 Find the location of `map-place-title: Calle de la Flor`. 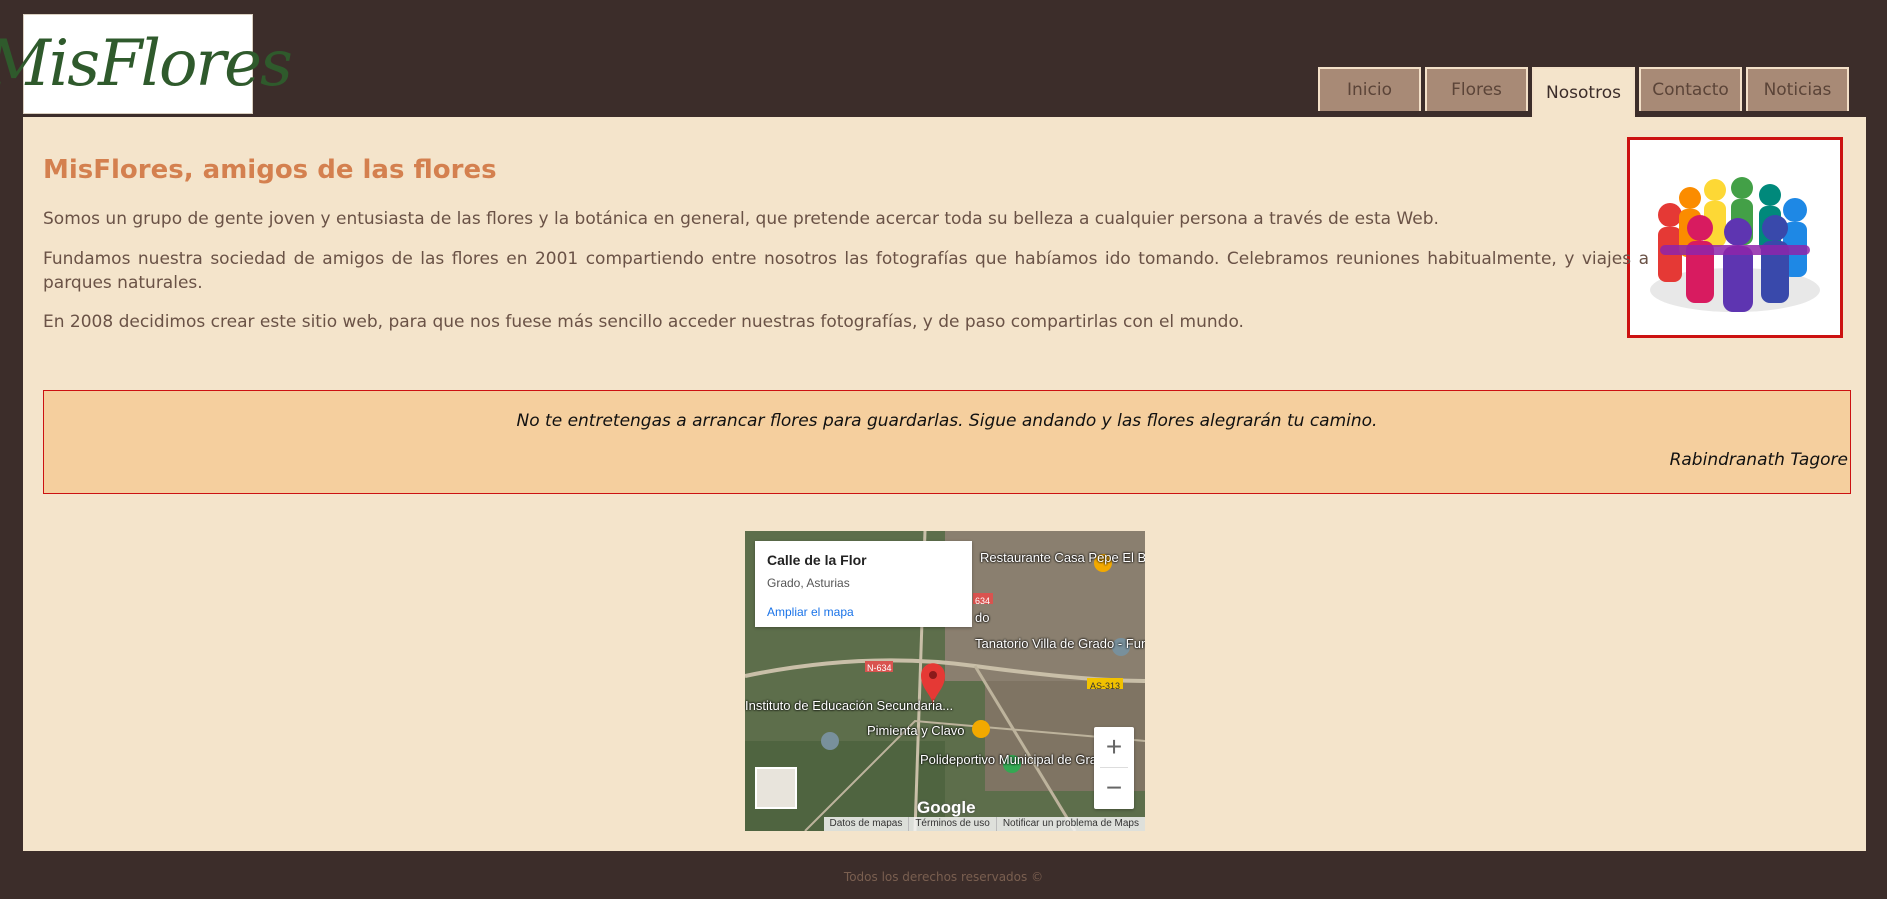

map-place-title: Calle de la Flor is located at coordinates (817, 560).